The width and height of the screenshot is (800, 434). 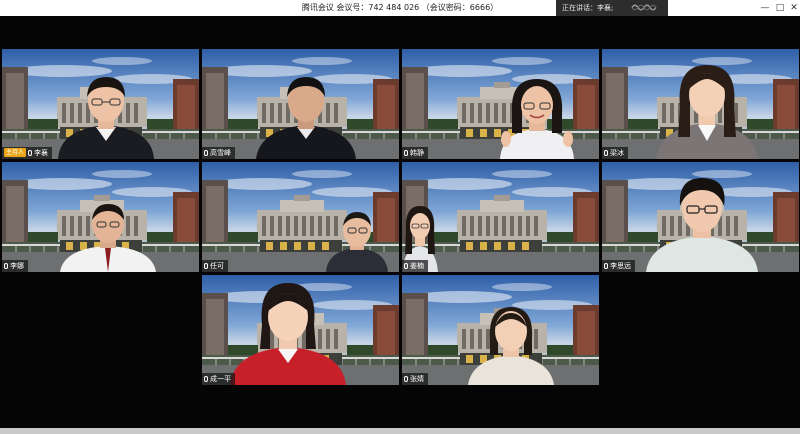 I want to click on participant-label: 韩静, so click(x=415, y=153).